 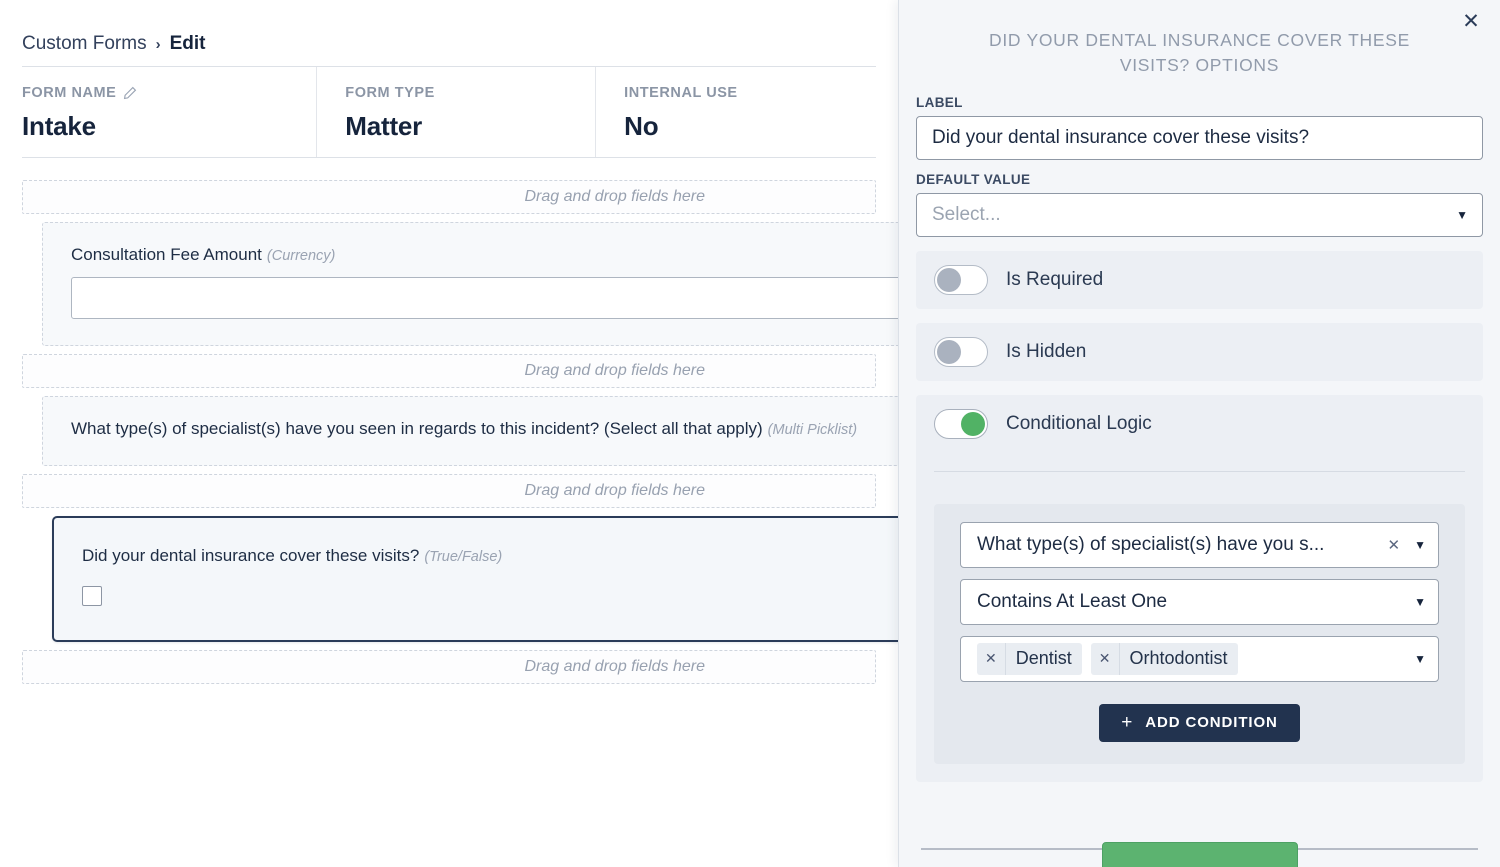 I want to click on field-type: (Multi Picklist), so click(x=812, y=430).